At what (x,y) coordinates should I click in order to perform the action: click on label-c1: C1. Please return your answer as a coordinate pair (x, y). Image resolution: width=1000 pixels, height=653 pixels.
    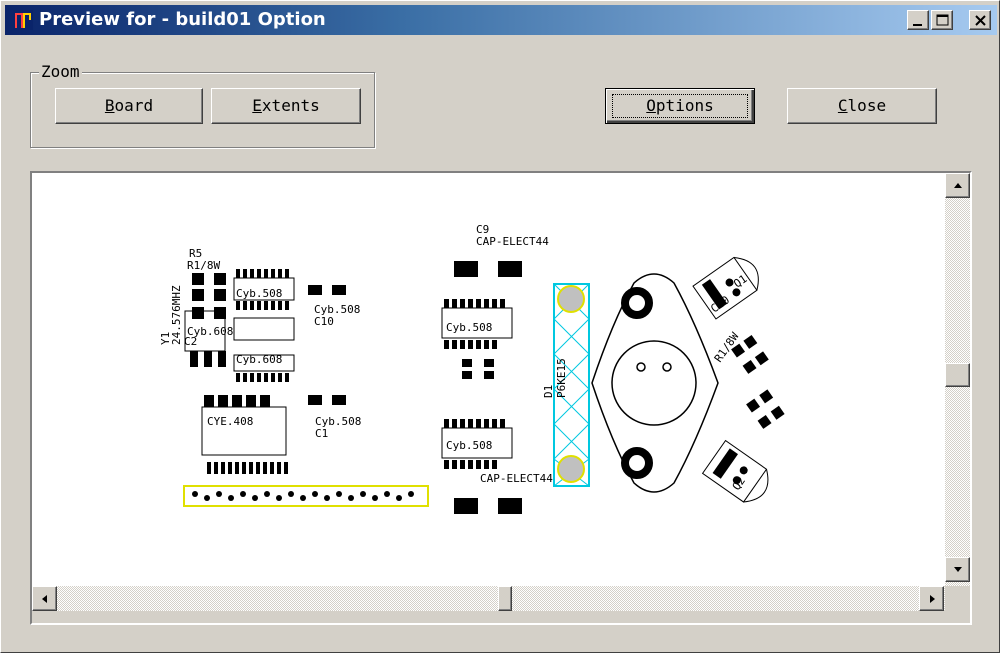
    Looking at the image, I should click on (321, 433).